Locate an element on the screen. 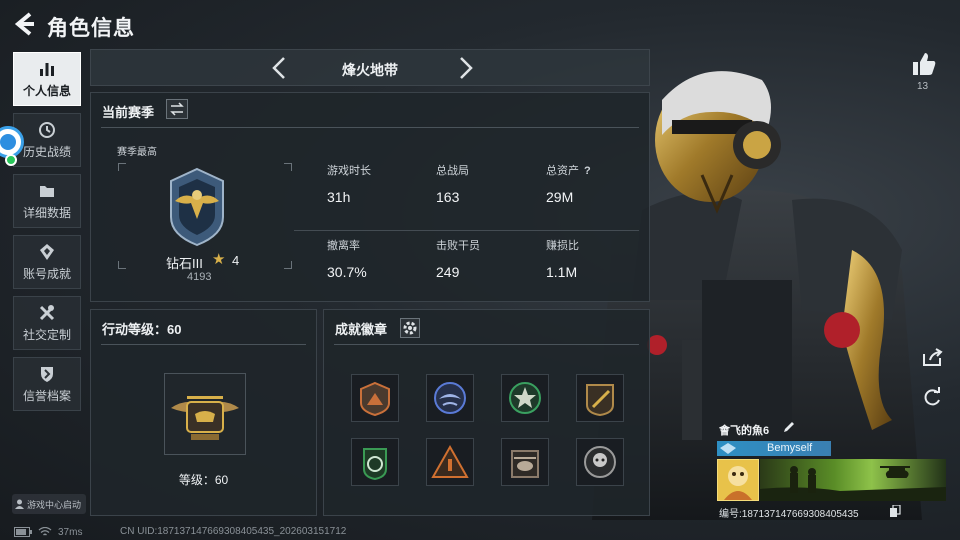 This screenshot has height=540, width=960. eagle-badge-icon is located at coordinates (450, 398).